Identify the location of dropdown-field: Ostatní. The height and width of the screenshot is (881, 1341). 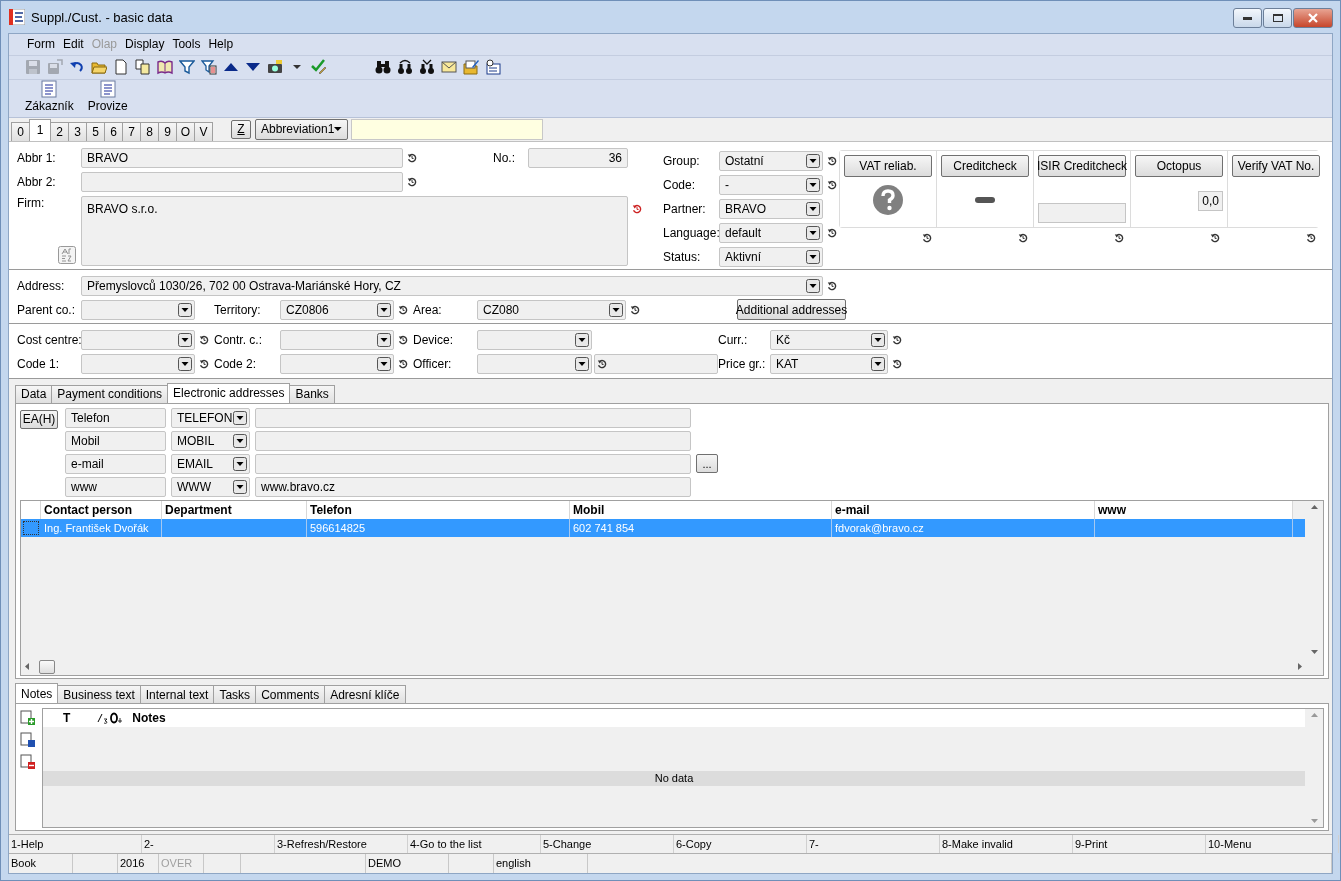
(771, 160).